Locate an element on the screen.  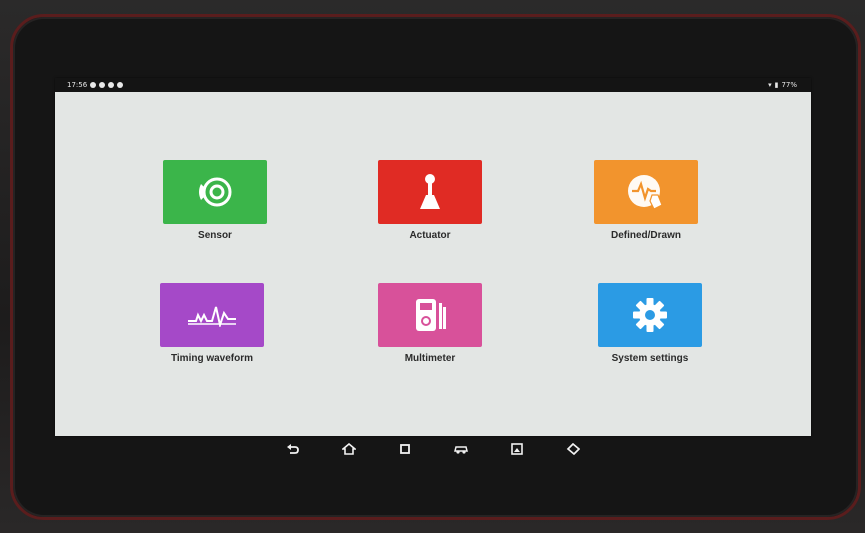
tile-label: Multimeter is located at coordinates (430, 358).